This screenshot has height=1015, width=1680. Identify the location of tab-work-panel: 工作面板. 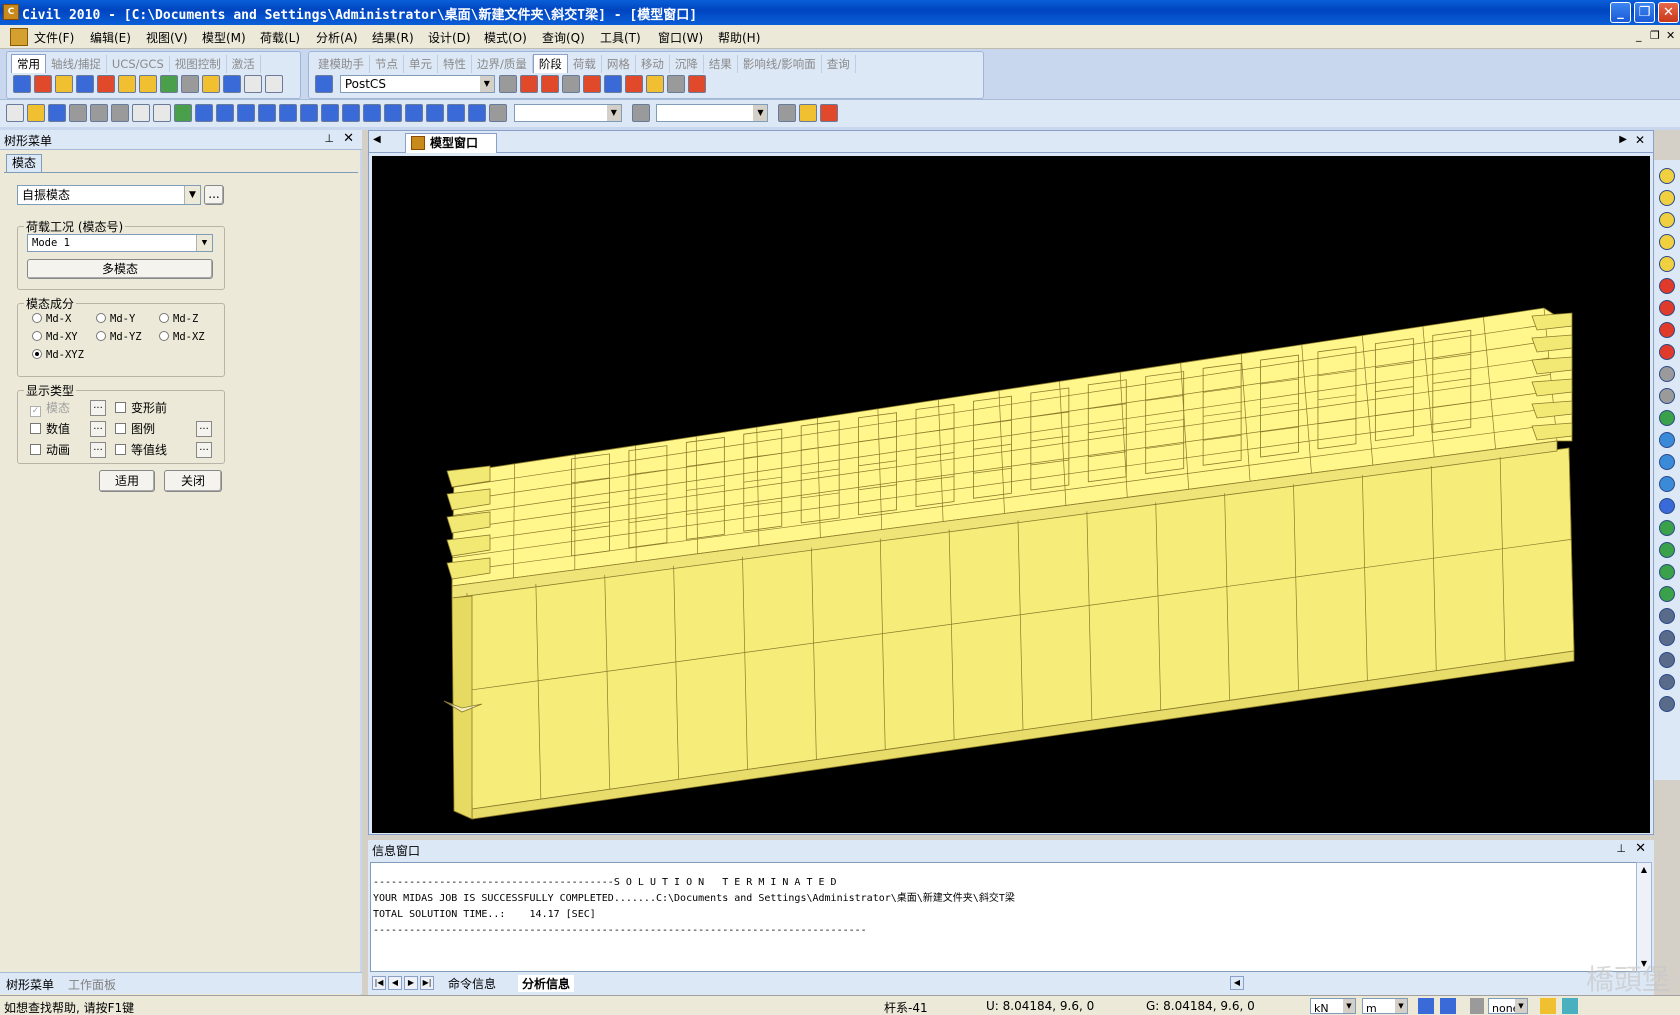
(92, 984).